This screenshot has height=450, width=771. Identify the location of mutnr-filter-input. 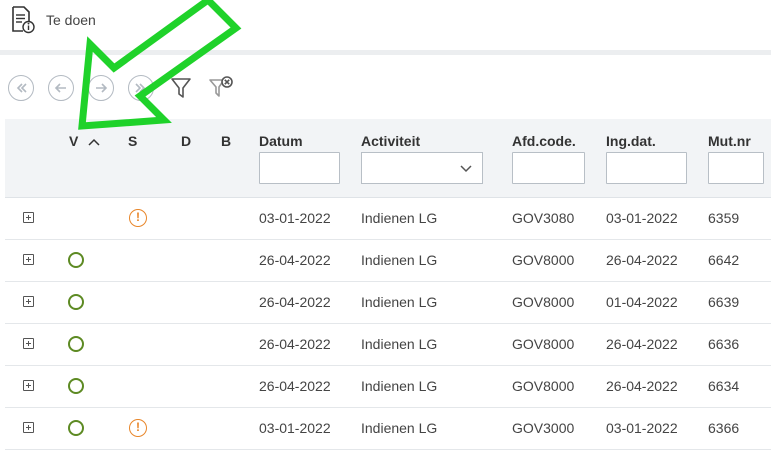
(736, 168).